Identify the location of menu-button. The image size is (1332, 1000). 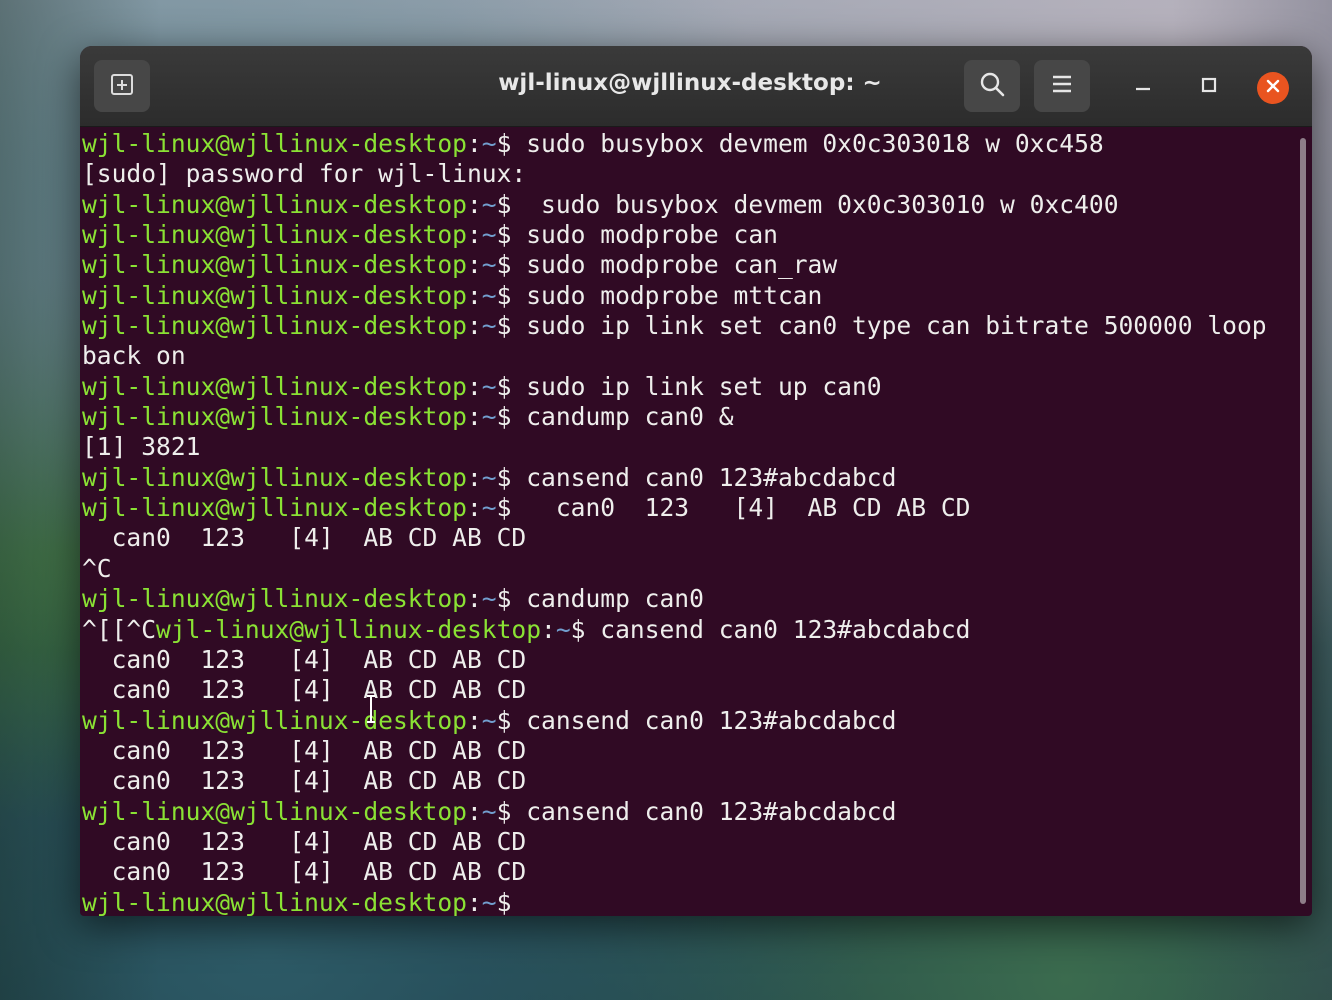
(1062, 86).